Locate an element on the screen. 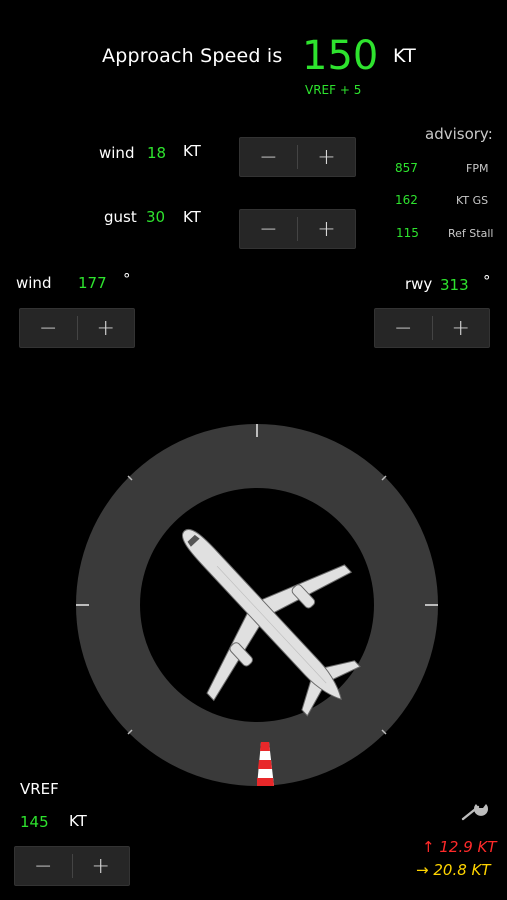 Image resolution: width=507 pixels, height=900 pixels. vref-stepper: − + is located at coordinates (72, 866).